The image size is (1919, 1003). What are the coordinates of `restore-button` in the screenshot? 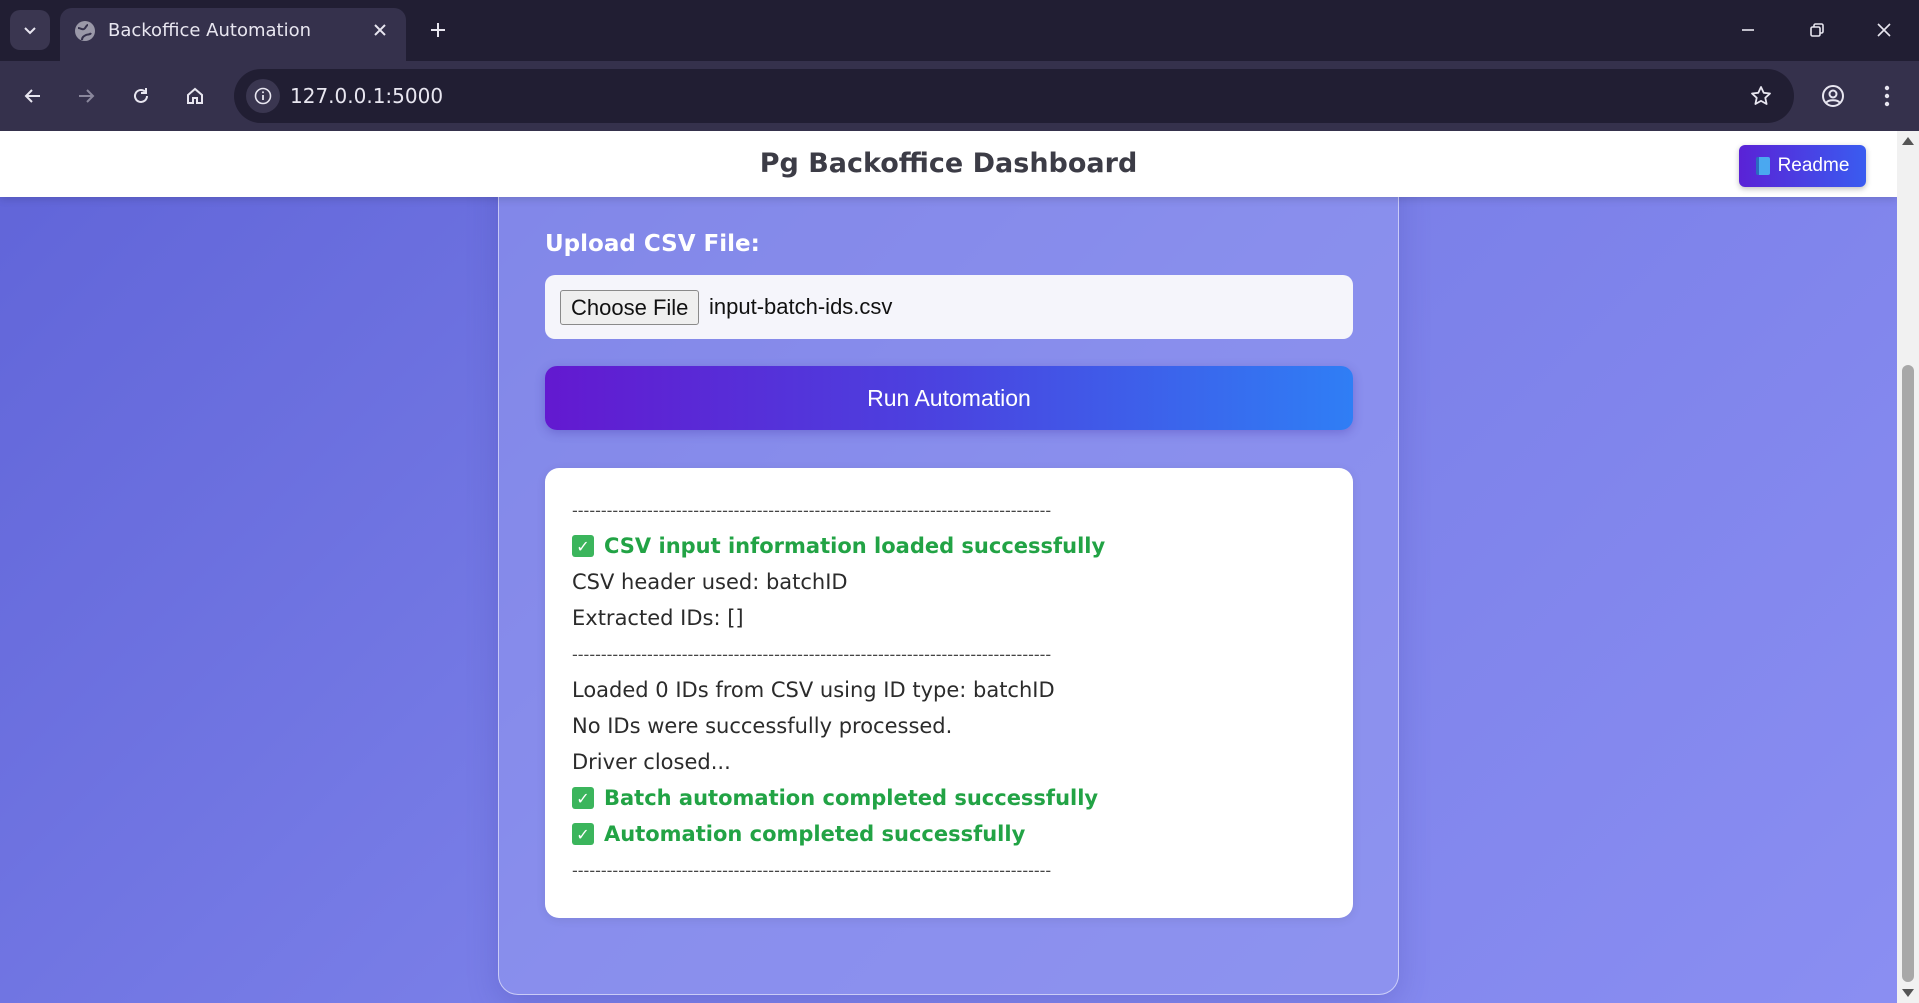 It's located at (1817, 30).